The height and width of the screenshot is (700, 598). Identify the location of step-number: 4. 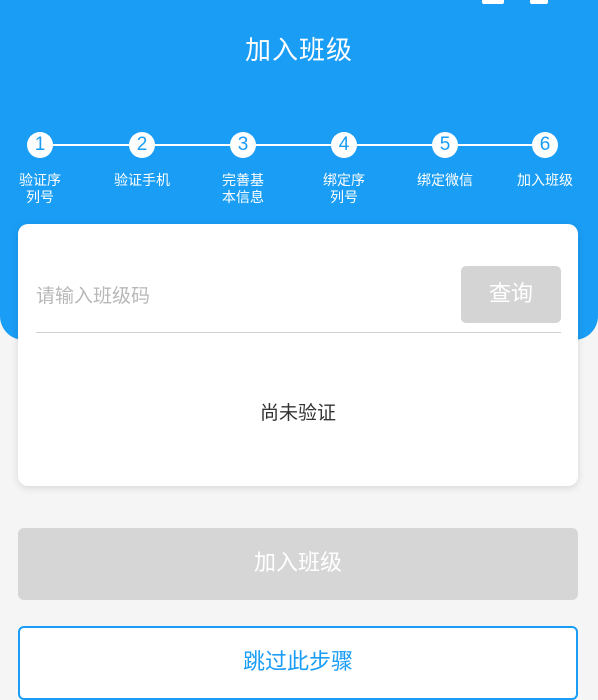
(344, 145).